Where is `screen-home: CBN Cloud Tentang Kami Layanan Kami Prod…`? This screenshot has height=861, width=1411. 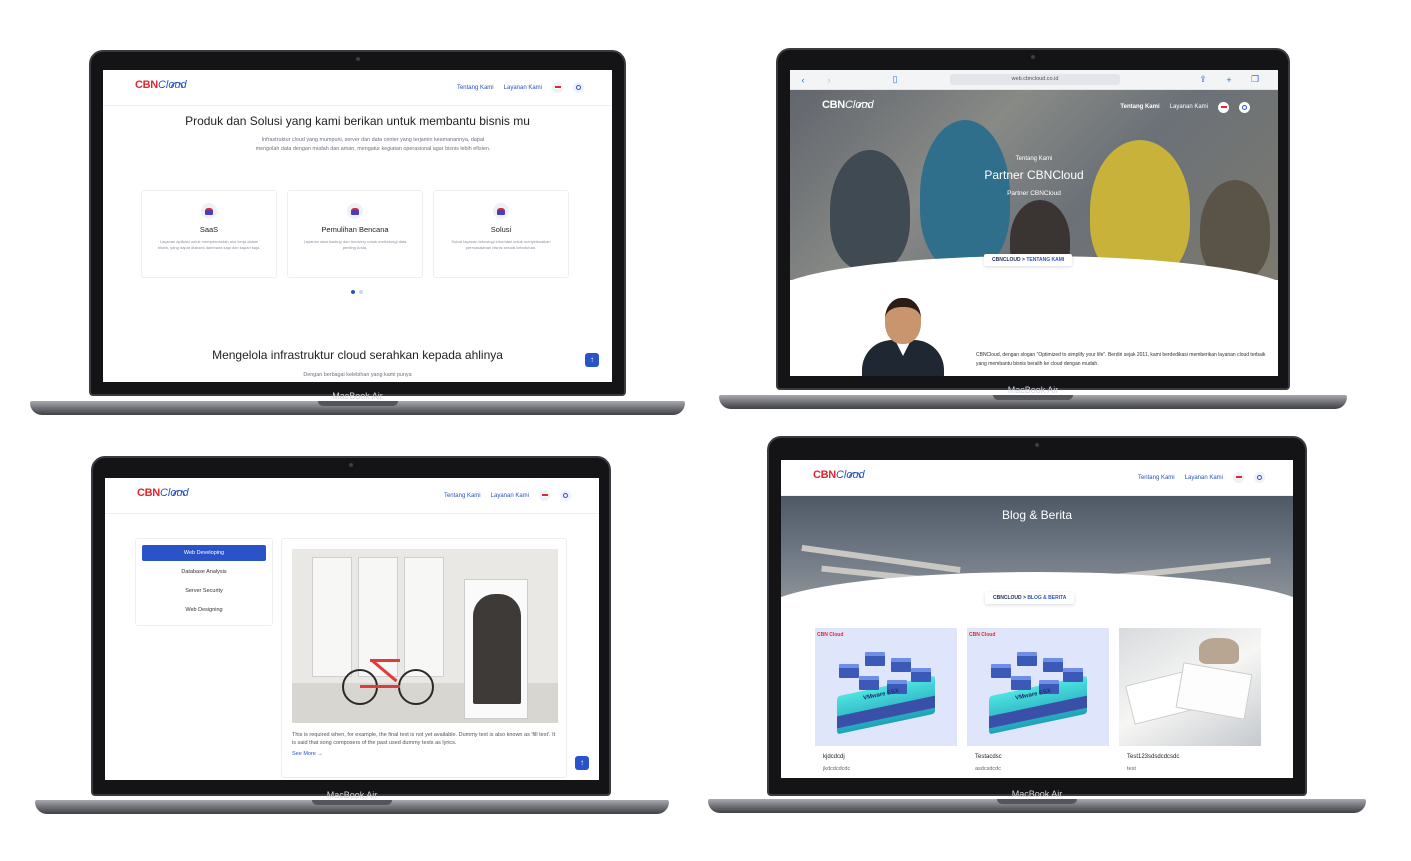 screen-home: CBN Cloud Tentang Kami Layanan Kami Prod… is located at coordinates (357, 226).